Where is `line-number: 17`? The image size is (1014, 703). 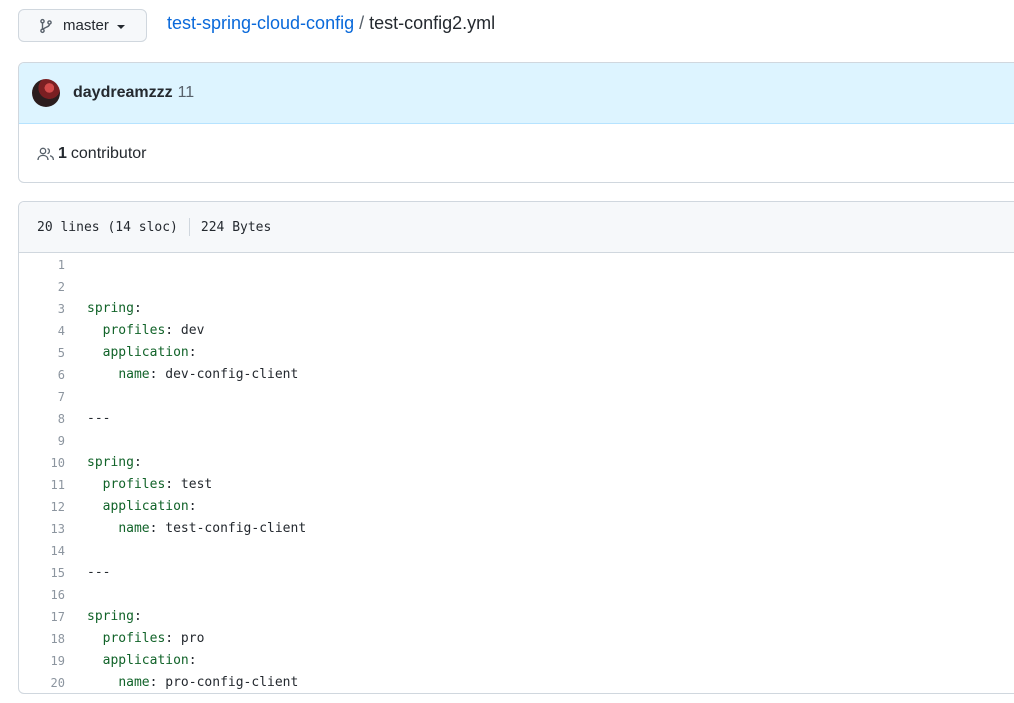 line-number: 17 is located at coordinates (42, 617).